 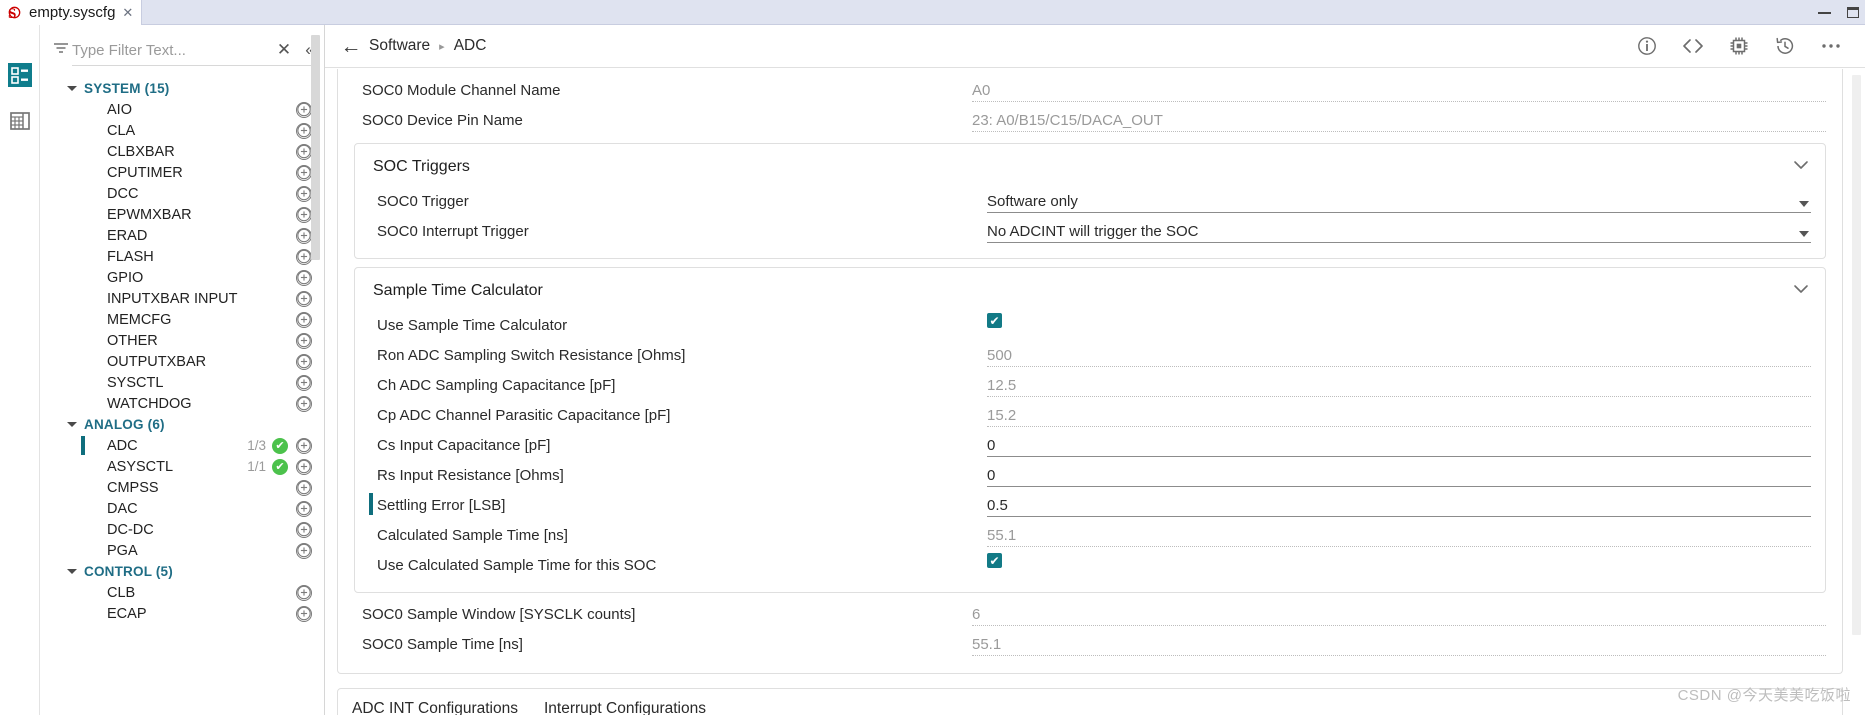 I want to click on sidebar-item-dcc: DCC, so click(x=182, y=193).